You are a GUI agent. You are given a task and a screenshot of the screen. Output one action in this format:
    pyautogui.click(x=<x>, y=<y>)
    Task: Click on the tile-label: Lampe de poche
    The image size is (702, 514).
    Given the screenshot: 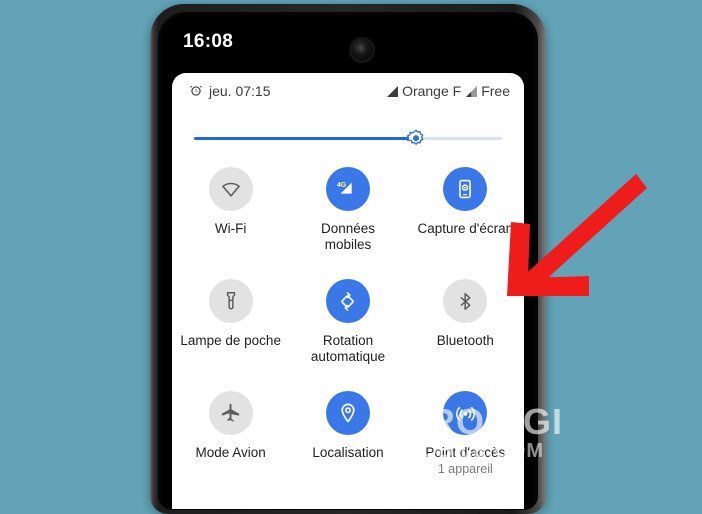 What is the action you would take?
    pyautogui.click(x=230, y=340)
    